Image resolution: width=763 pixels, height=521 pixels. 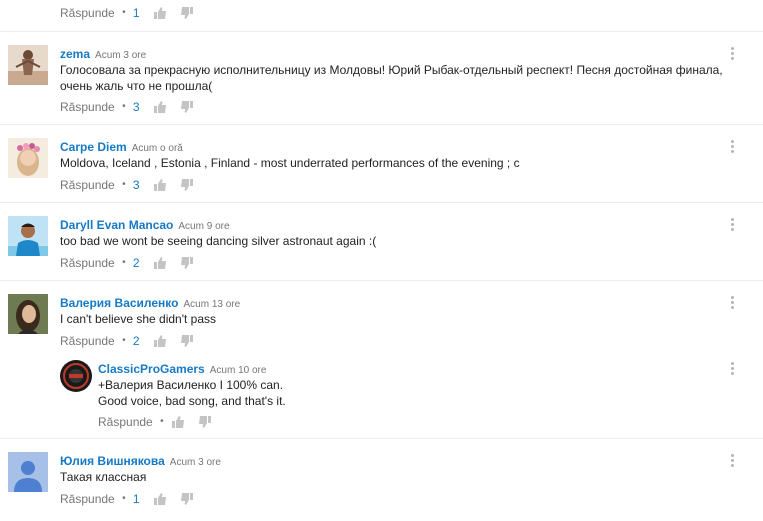 I want to click on timestamp: Acum 10 ore, so click(x=238, y=370).